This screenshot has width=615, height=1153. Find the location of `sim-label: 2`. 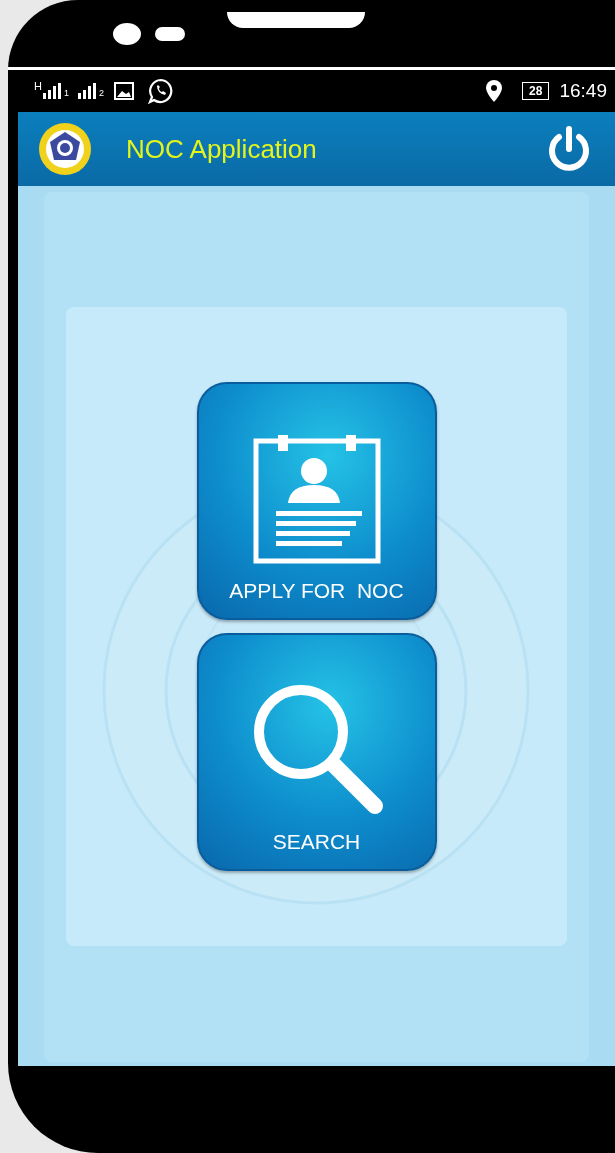

sim-label: 2 is located at coordinates (101, 93).